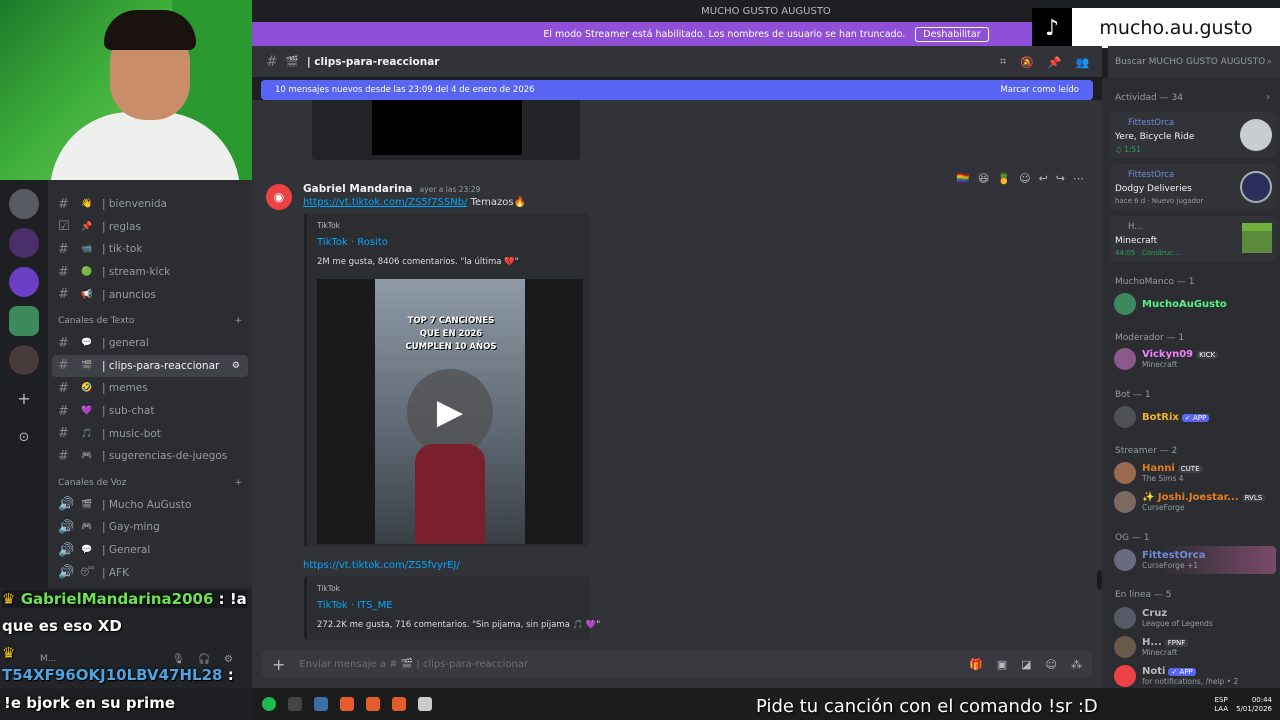 Image resolution: width=1280 pixels, height=720 pixels. I want to click on file-icon, so click(425, 704).